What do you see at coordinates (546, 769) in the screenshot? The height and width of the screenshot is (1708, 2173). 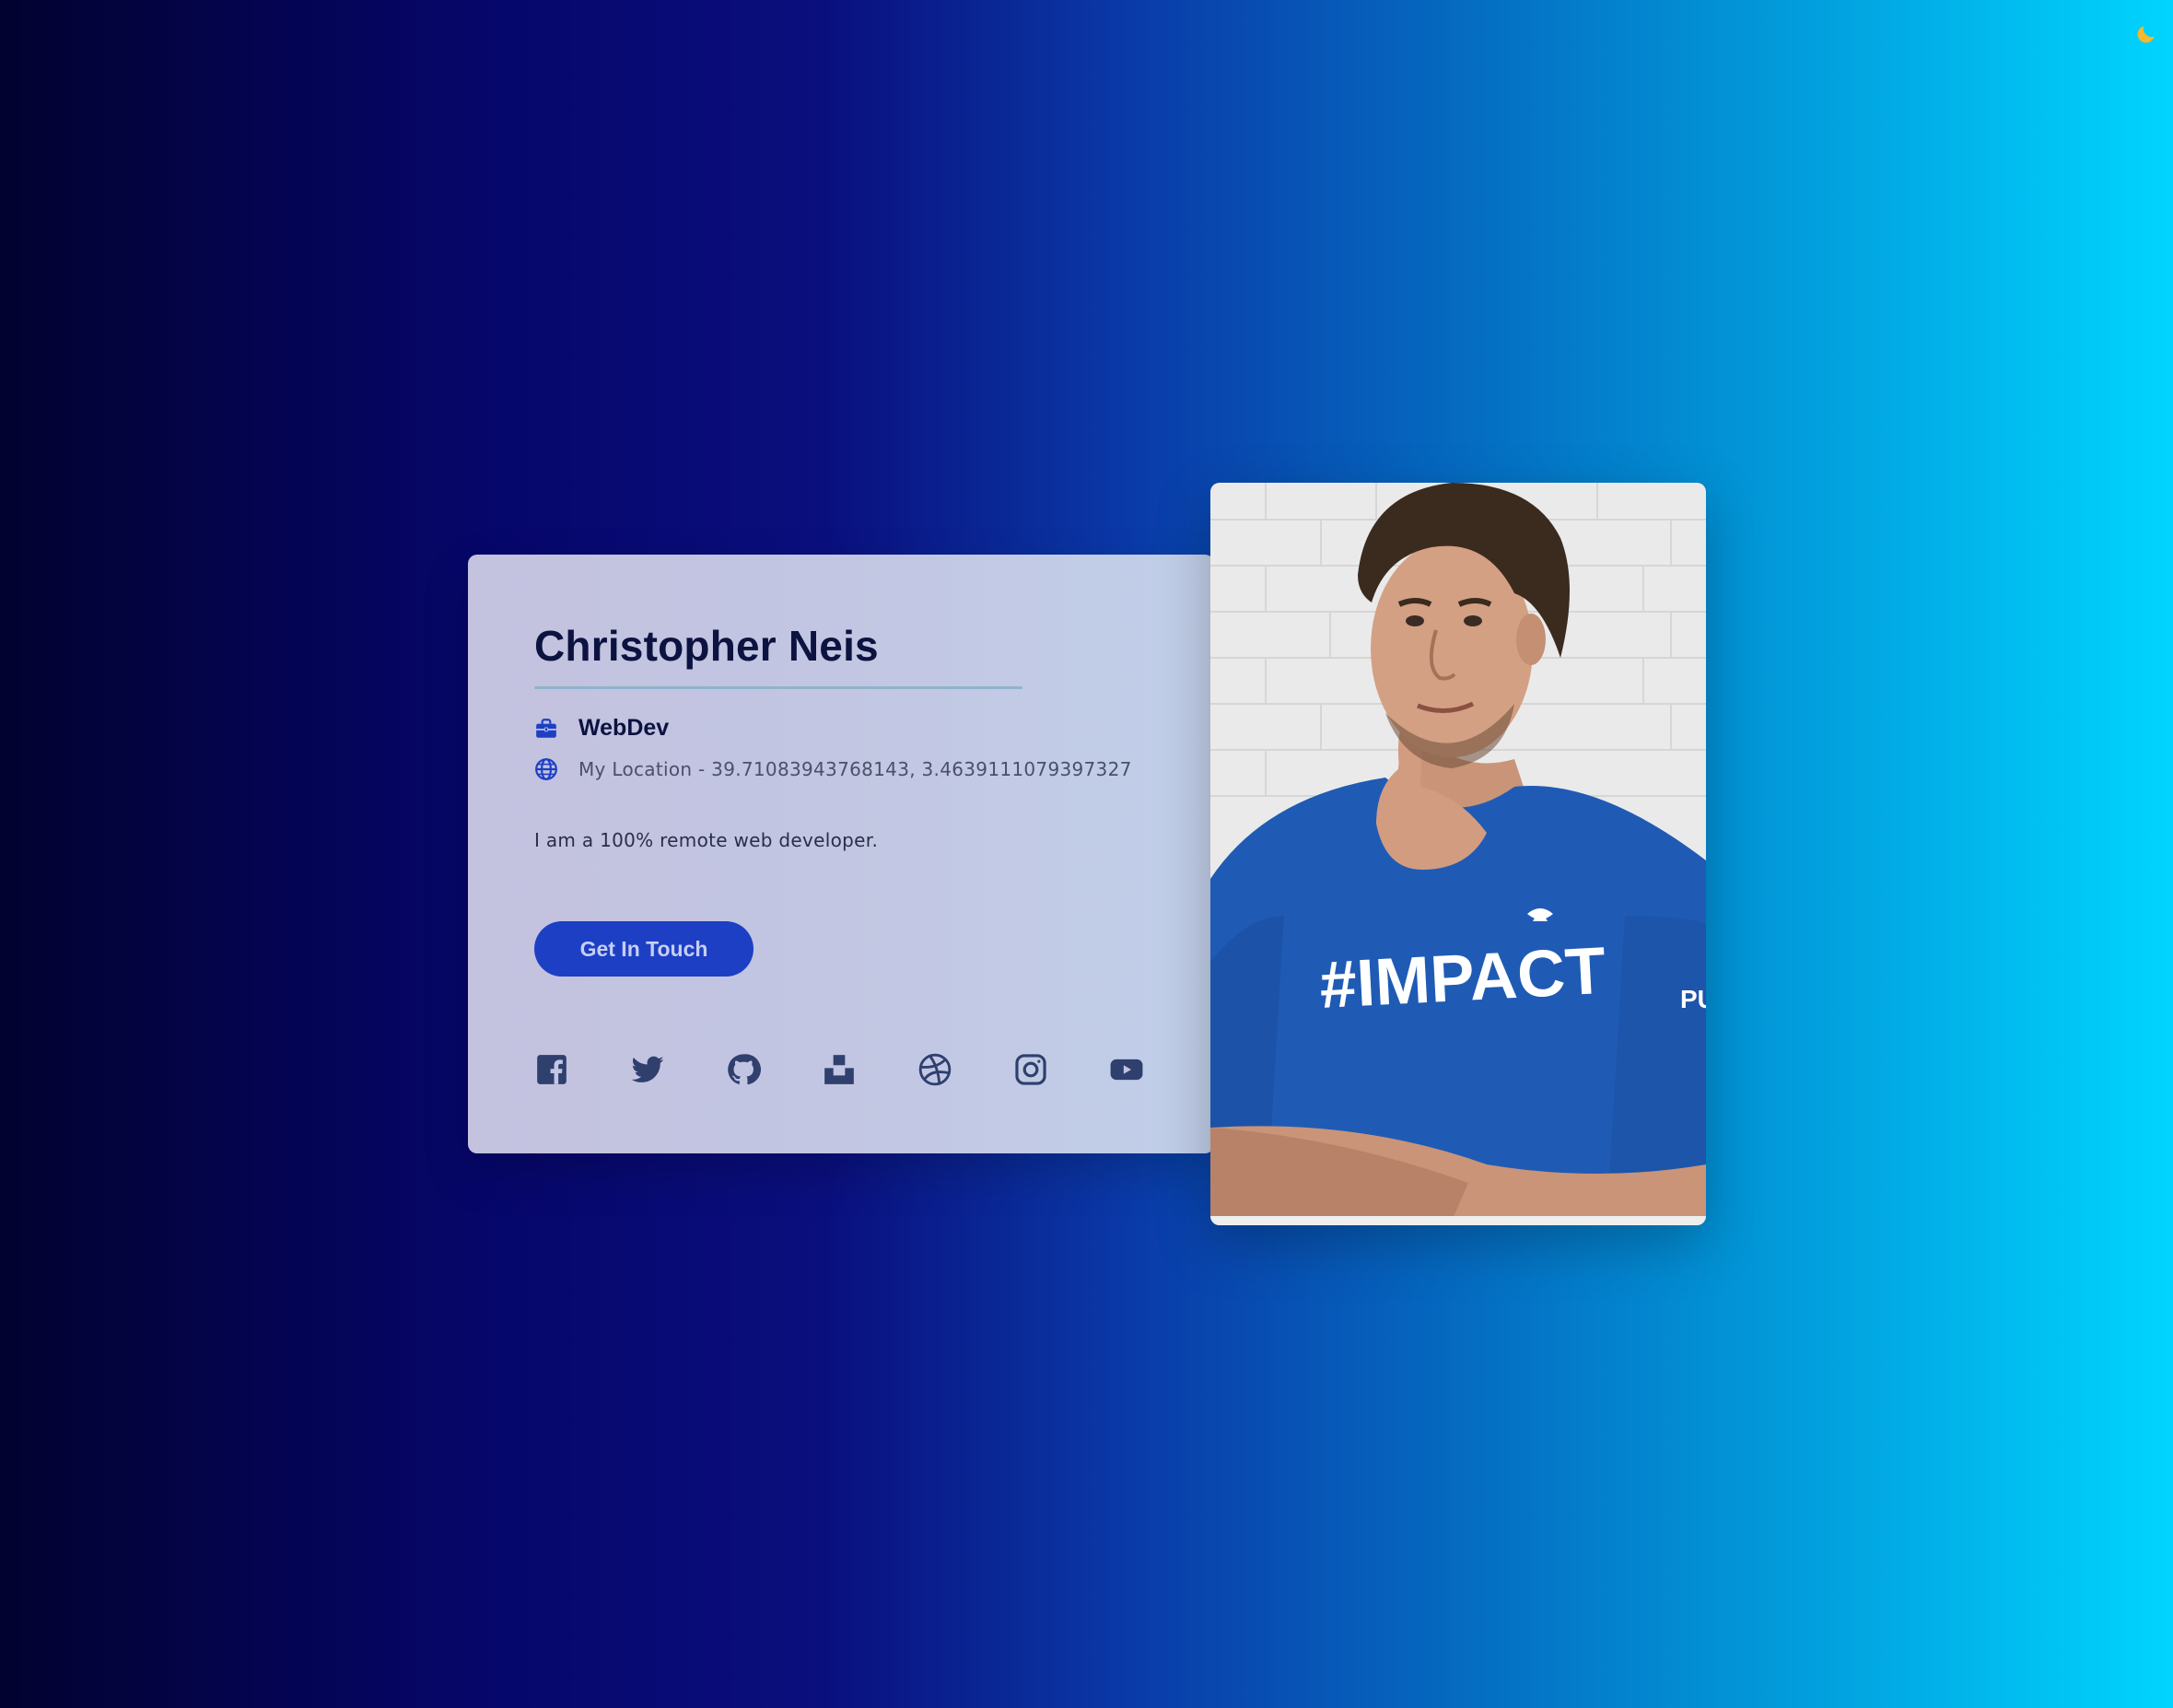 I see `globe-icon` at bounding box center [546, 769].